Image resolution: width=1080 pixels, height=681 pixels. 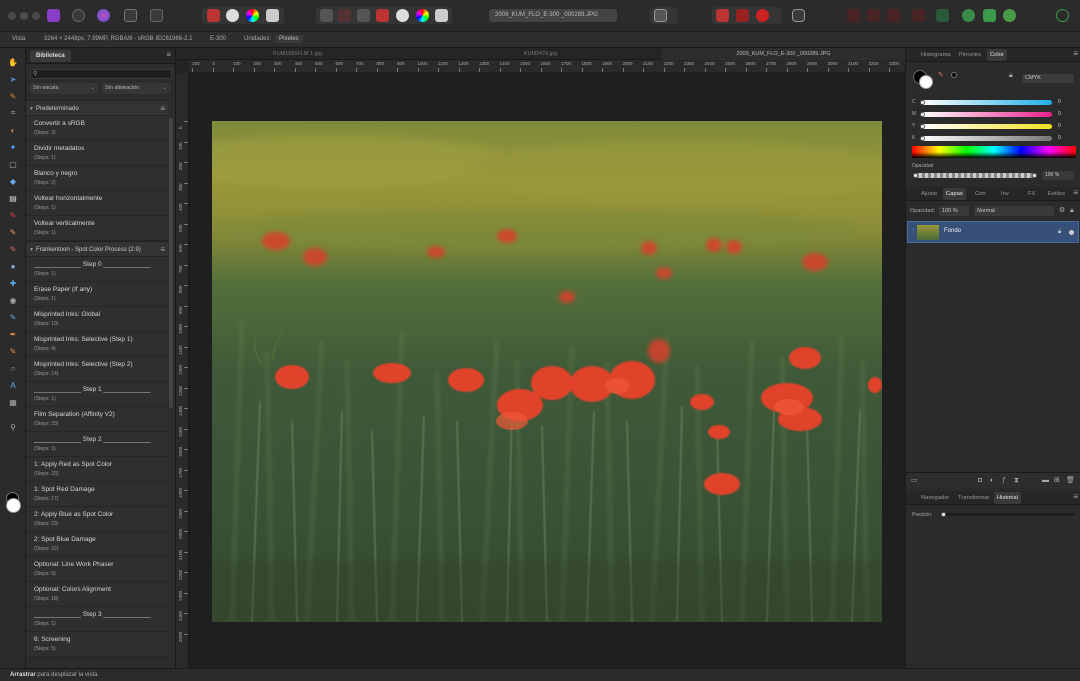 I want to click on macro-item: Optional: Line Work Phaser (Steps: 5), so click(x=97, y=569).